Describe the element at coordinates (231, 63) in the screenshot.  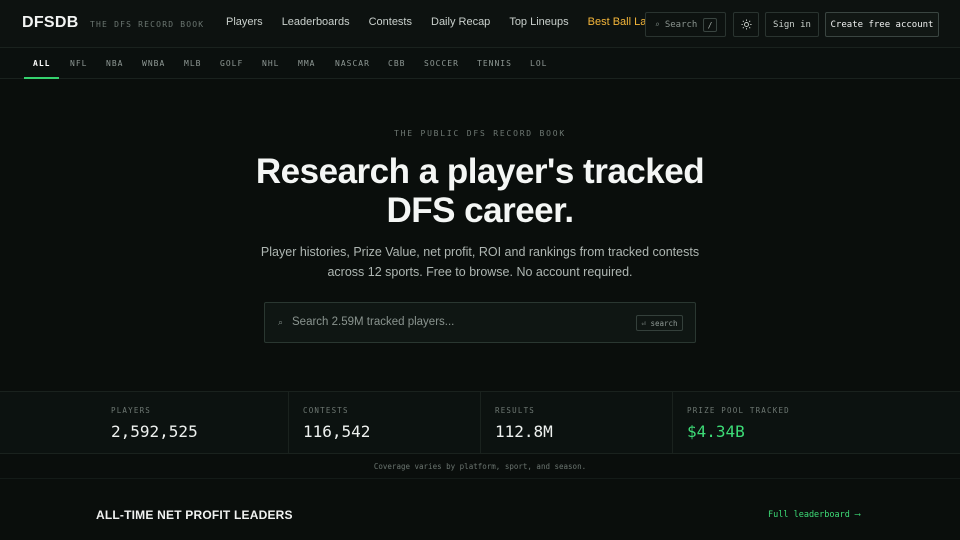
I see `tab-golf: GOLF` at that location.